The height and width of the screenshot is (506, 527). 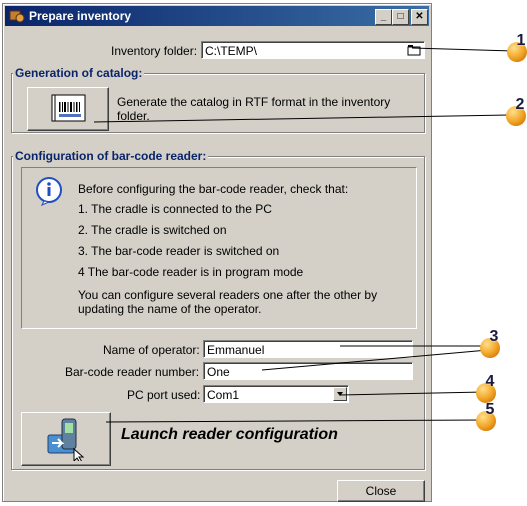 I want to click on callout-3: 3, so click(x=490, y=343).